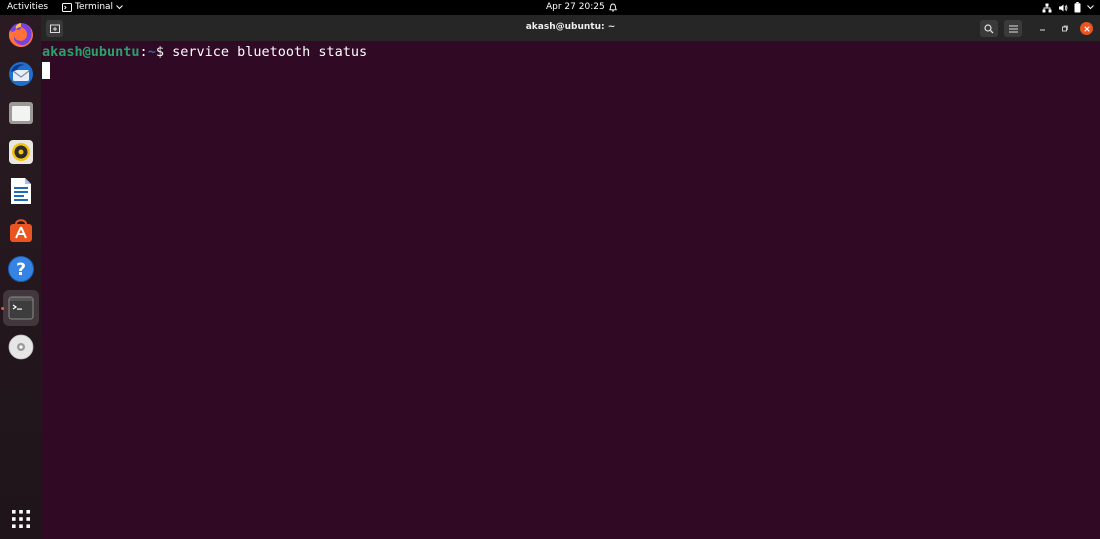 The width and height of the screenshot is (1100, 539). Describe the element at coordinates (1063, 7) in the screenshot. I see `volume-icon` at that location.